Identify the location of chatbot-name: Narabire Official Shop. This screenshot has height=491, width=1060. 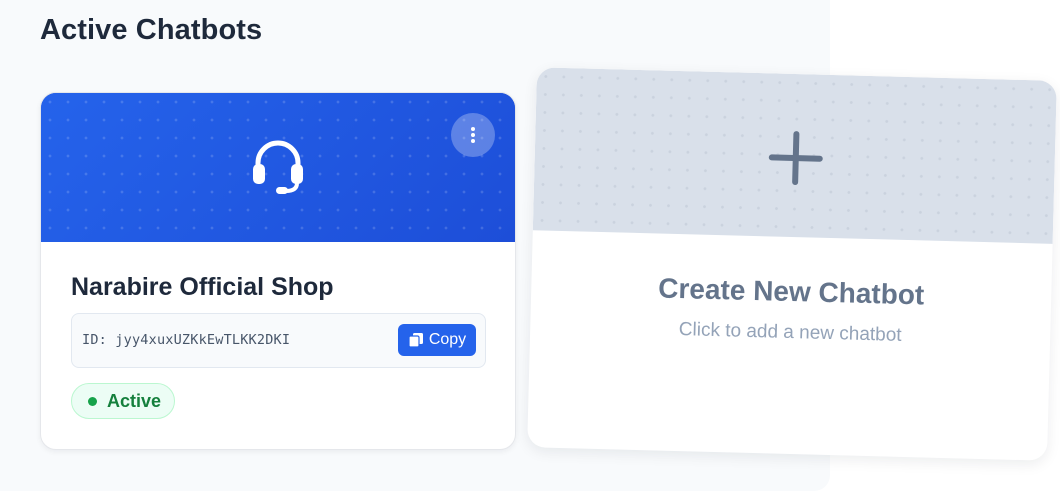
(202, 287).